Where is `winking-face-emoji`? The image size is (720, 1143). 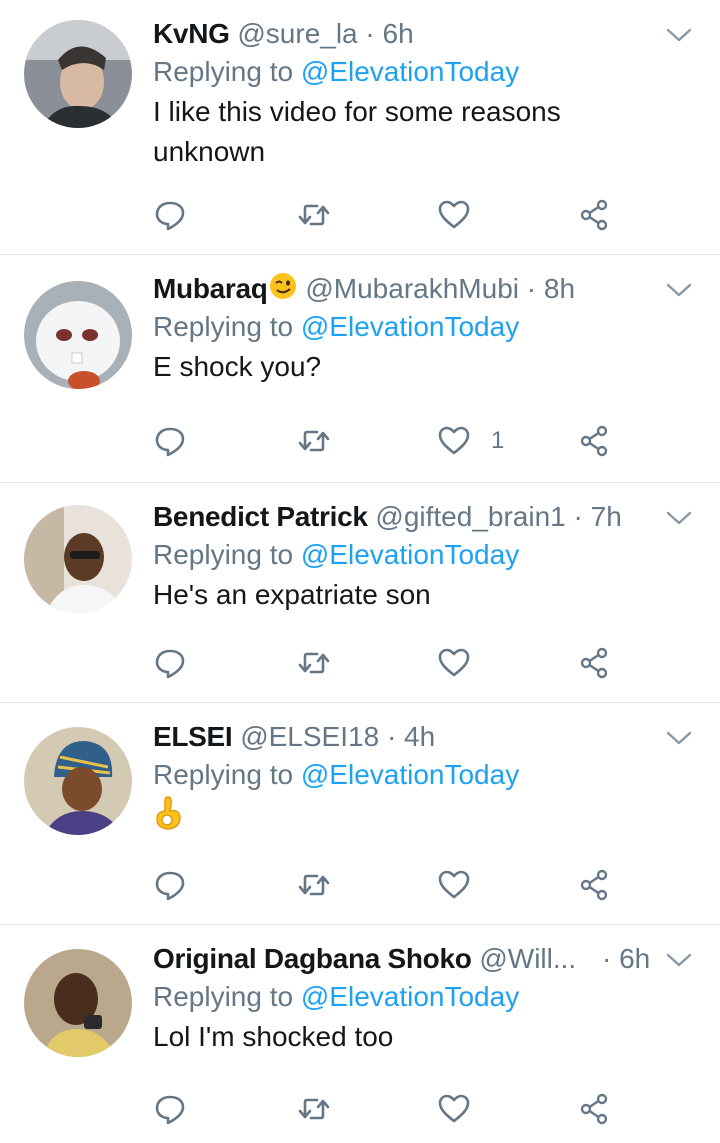 winking-face-emoji is located at coordinates (283, 289).